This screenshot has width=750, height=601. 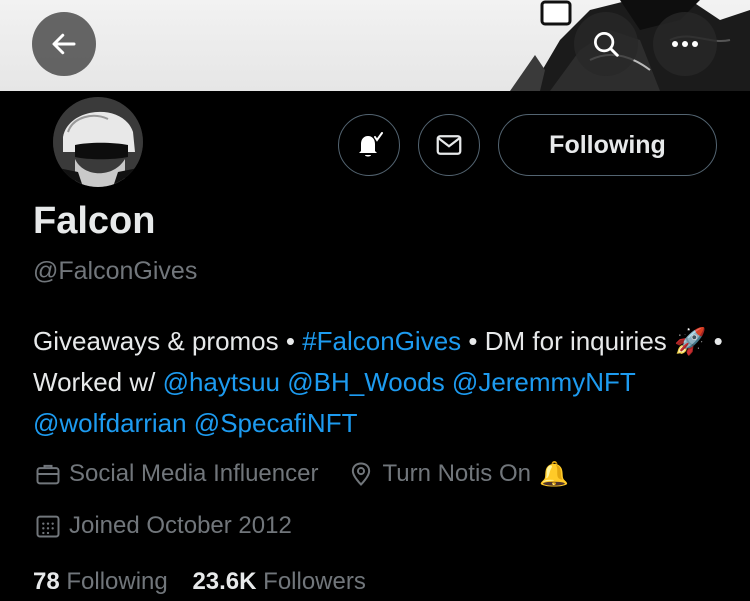 I want to click on category: Social Media Influencer, so click(x=175, y=474).